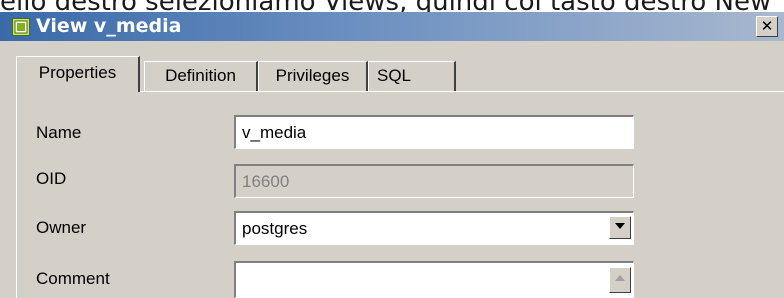 Image resolution: width=784 pixels, height=298 pixels. I want to click on name-value: v_media, so click(274, 132).